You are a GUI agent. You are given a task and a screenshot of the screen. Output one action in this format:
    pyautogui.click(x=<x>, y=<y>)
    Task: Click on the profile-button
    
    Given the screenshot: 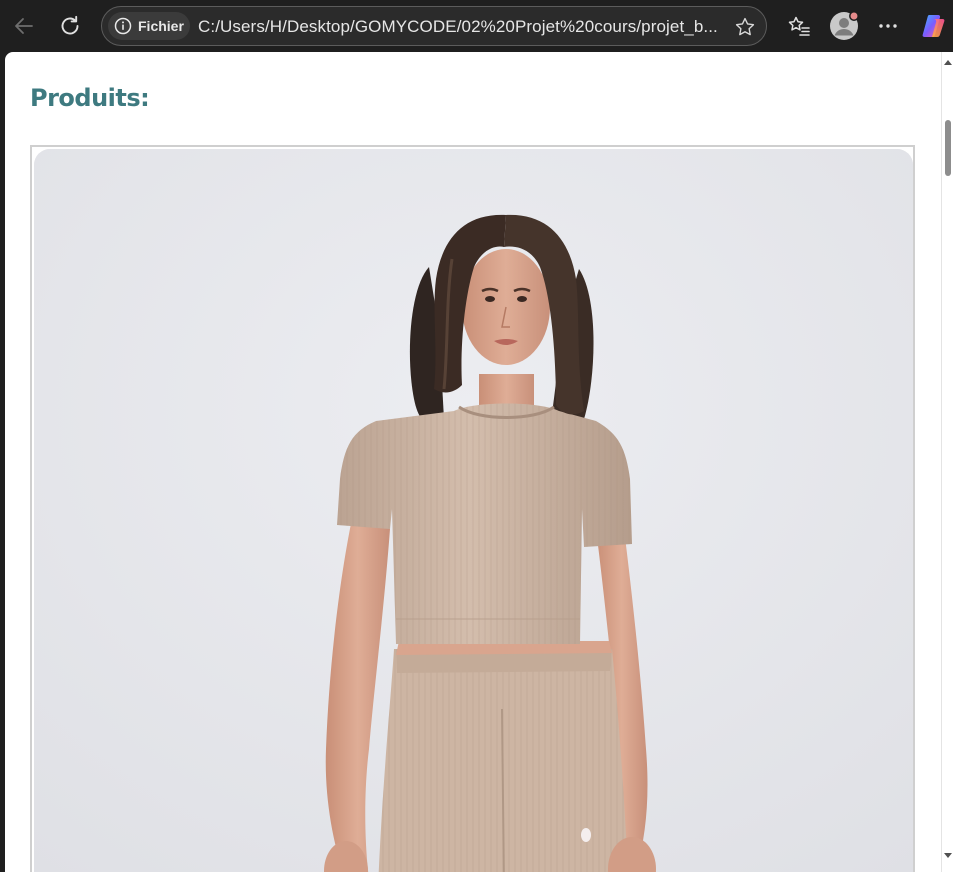 What is the action you would take?
    pyautogui.click(x=844, y=26)
    